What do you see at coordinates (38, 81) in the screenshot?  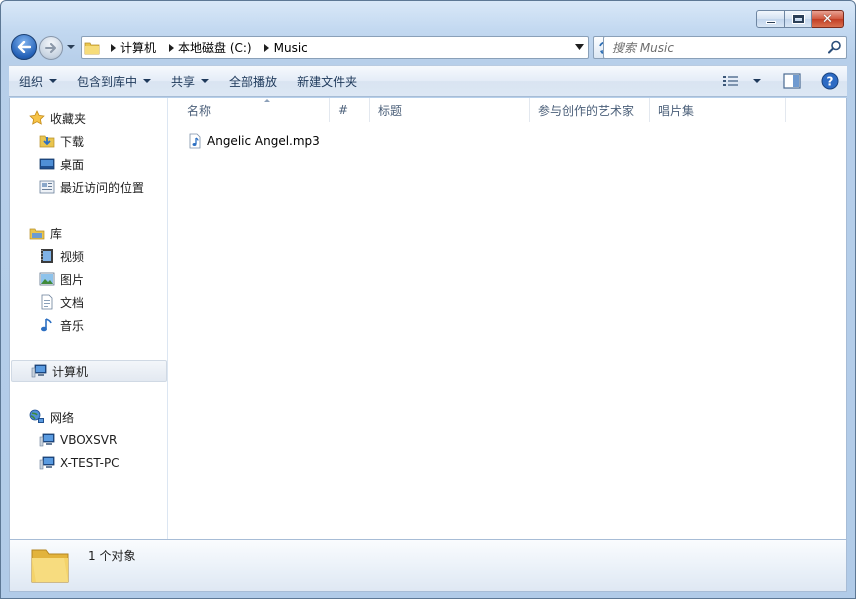 I see `organize-menu: 组织` at bounding box center [38, 81].